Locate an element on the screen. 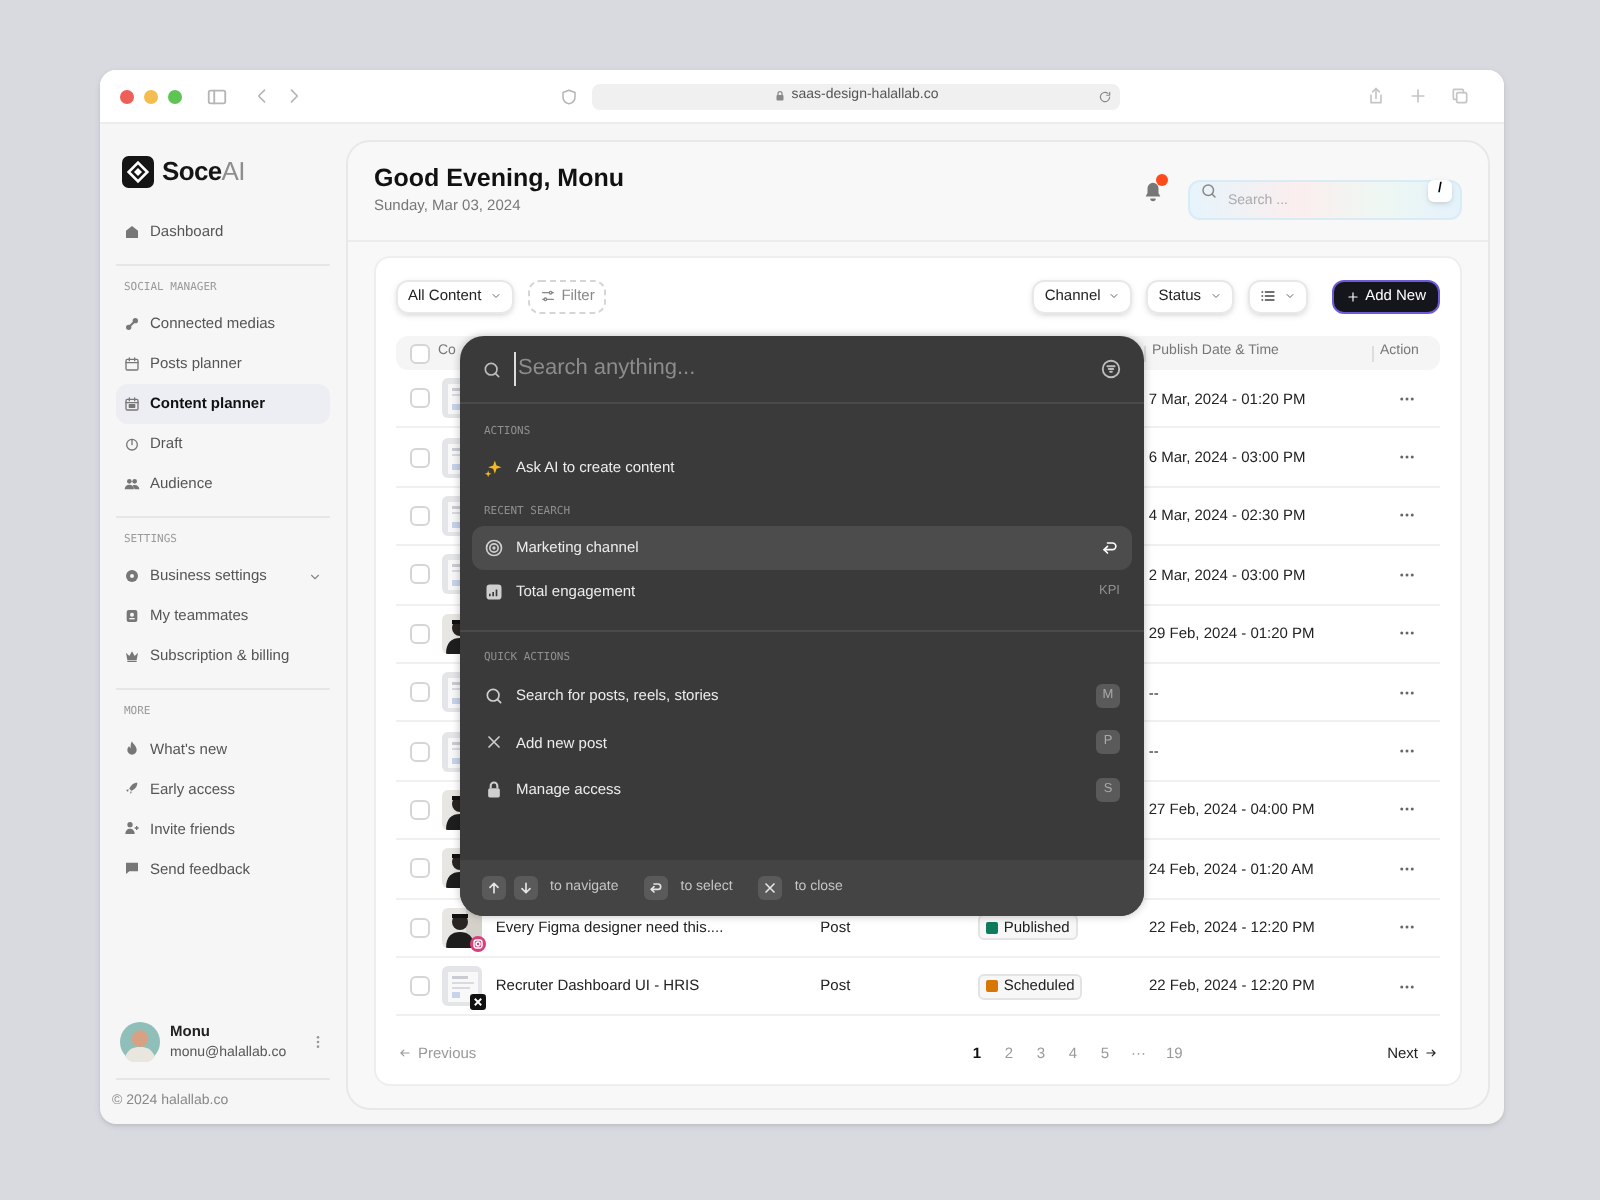 The height and width of the screenshot is (1200, 1600). brand-name: SoceAI is located at coordinates (203, 172).